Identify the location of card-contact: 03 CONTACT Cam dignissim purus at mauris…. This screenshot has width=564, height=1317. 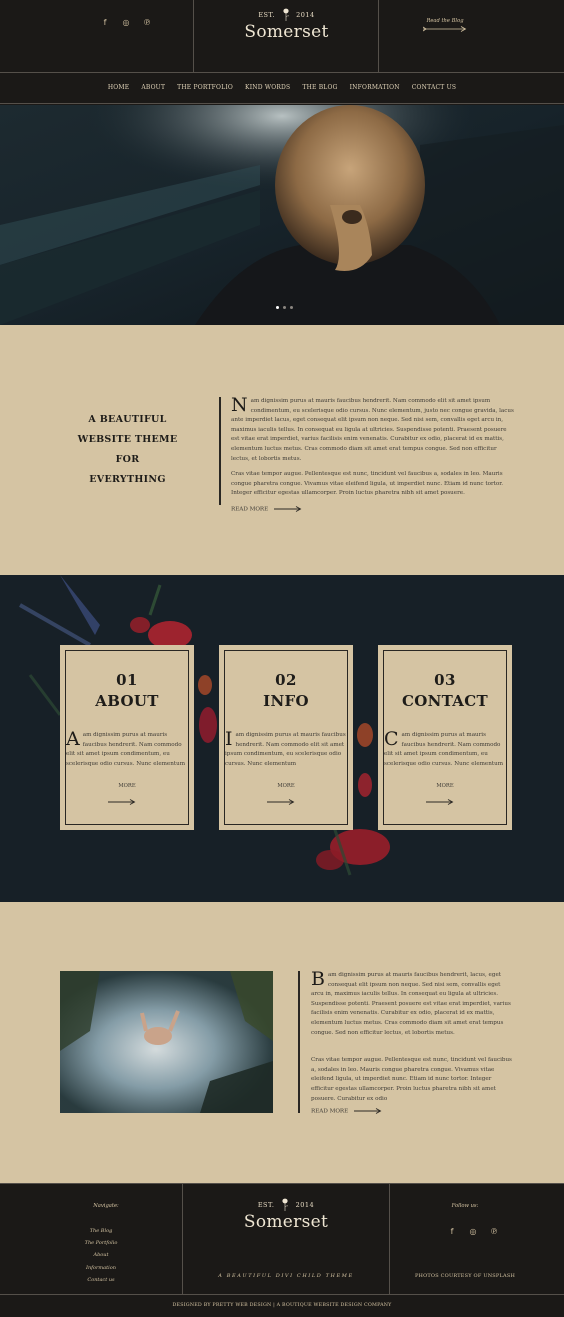
(445, 737).